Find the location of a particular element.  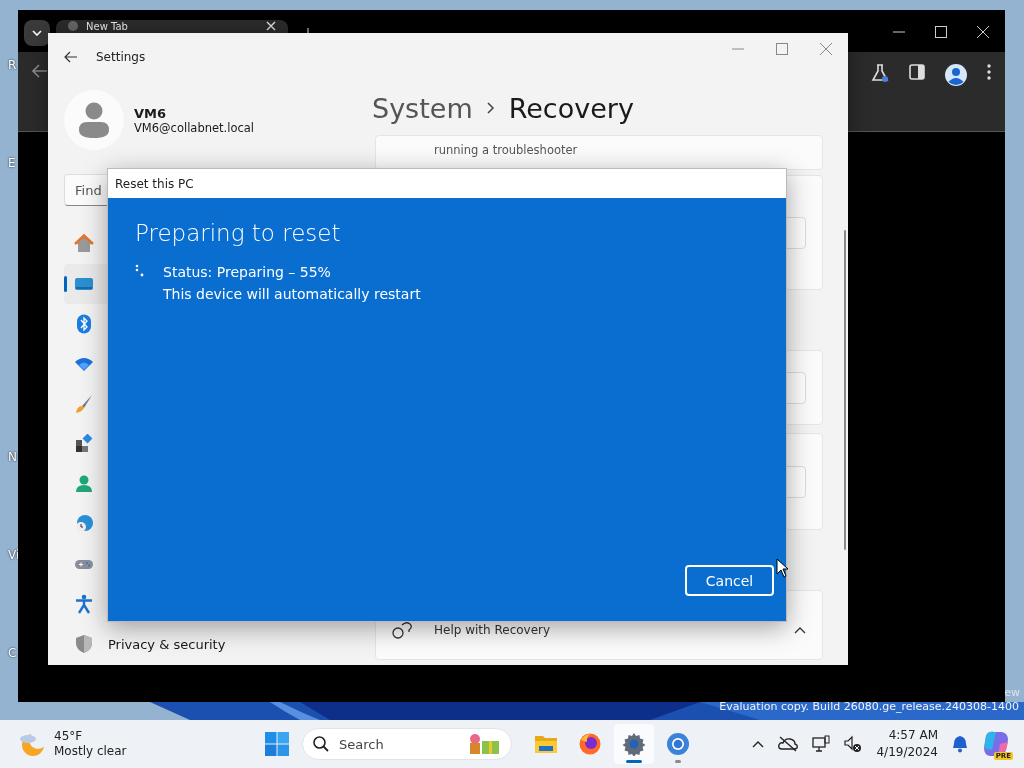

weather-condition: Mostly clear is located at coordinates (90, 751).